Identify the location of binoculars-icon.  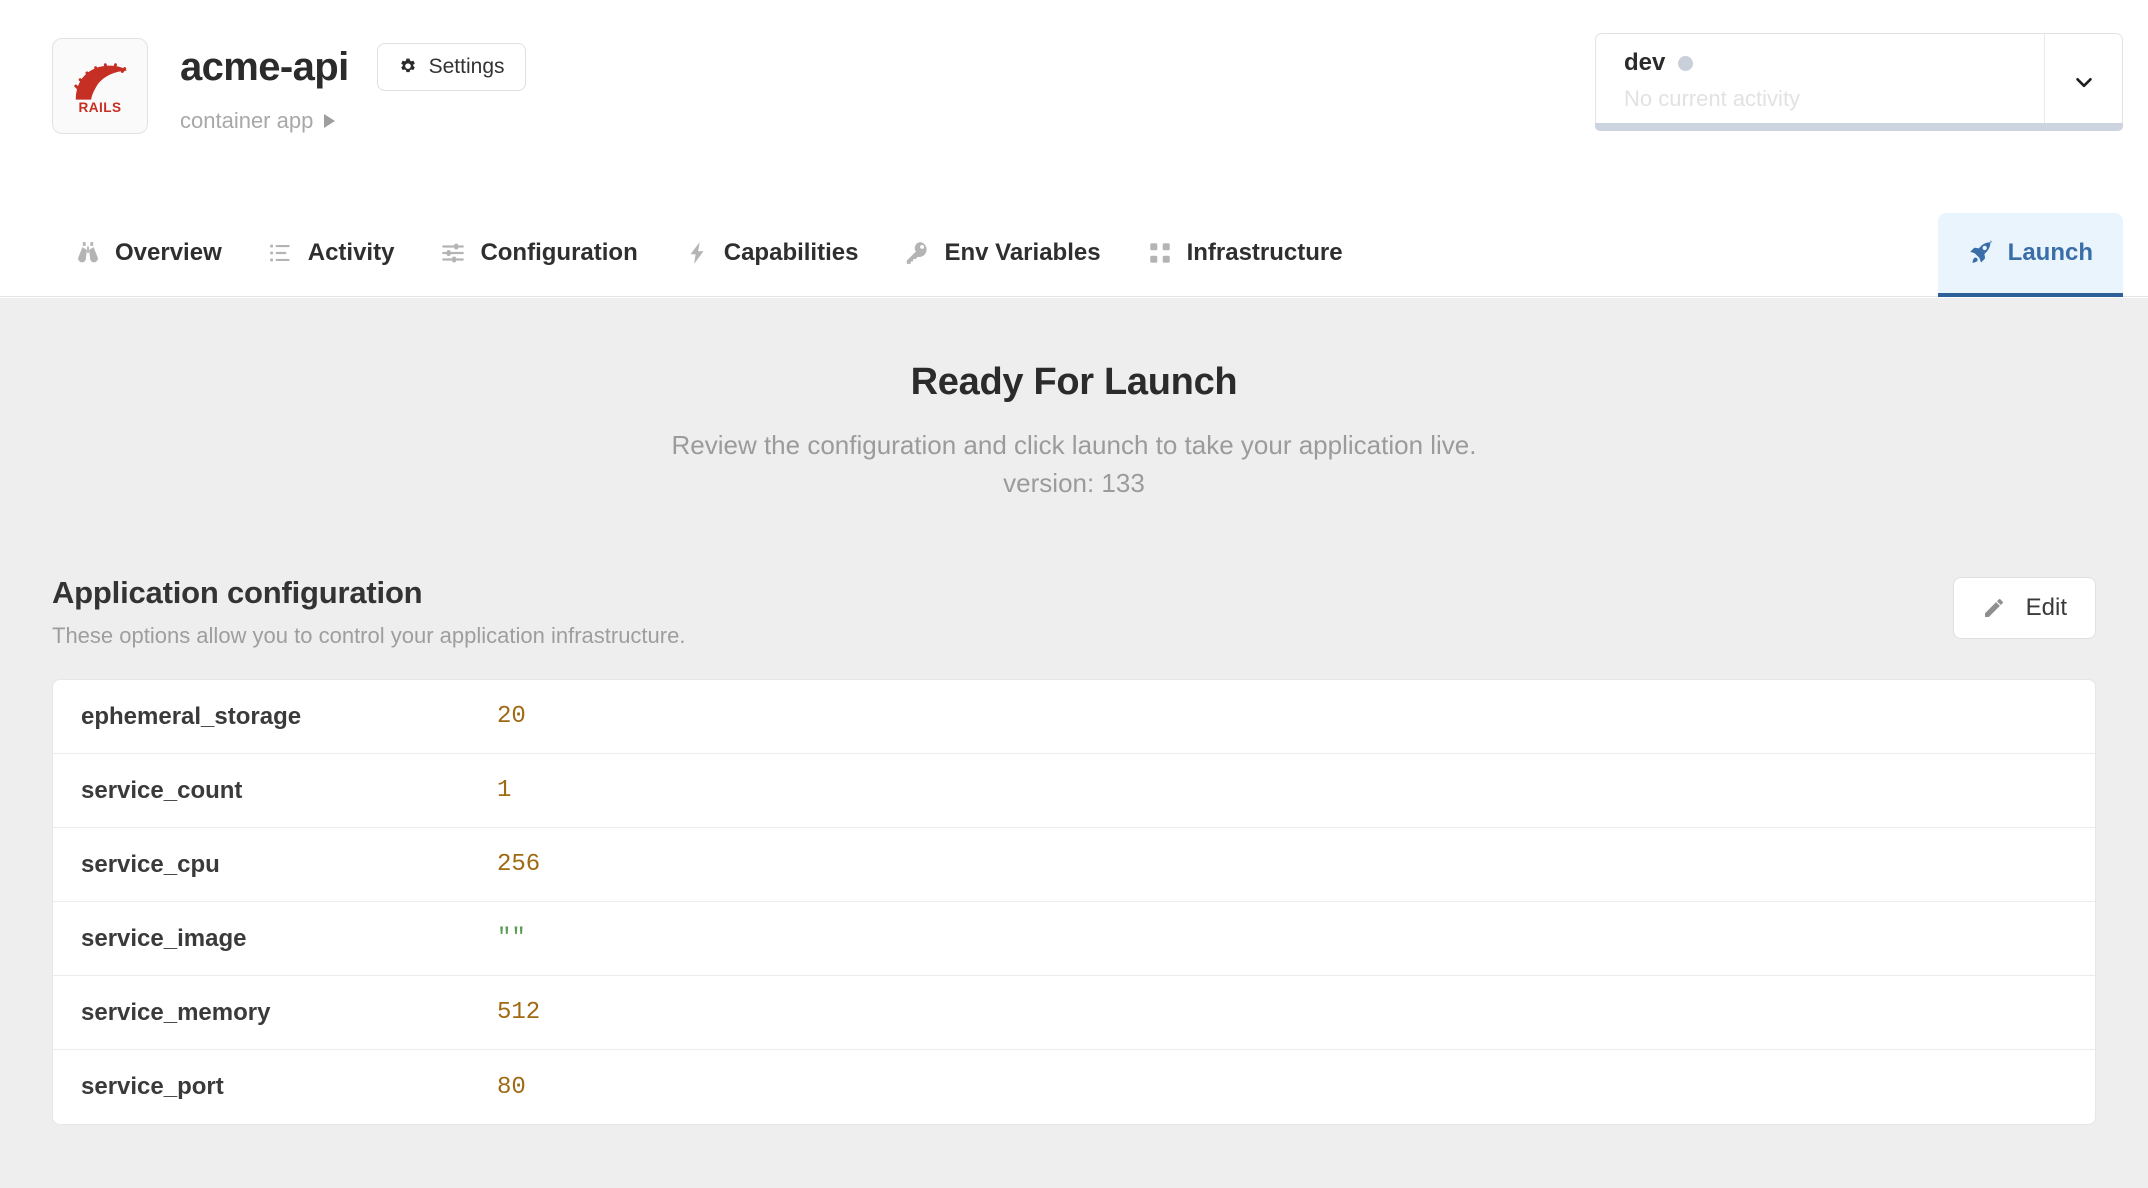
(88, 253).